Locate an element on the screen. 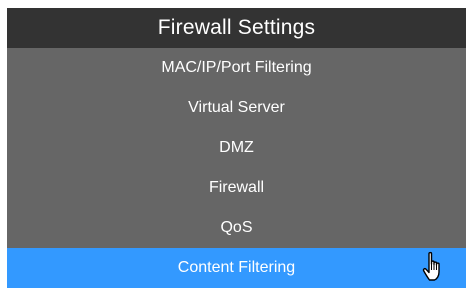  menu-item-dmz: DMZ is located at coordinates (236, 148).